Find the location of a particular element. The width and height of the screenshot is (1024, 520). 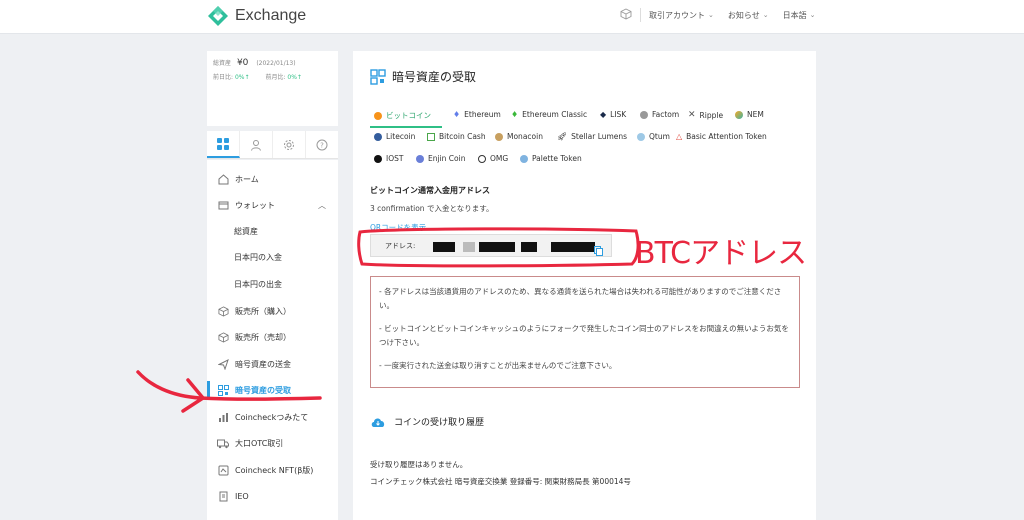

arrow-head-icon is located at coordinates (193, 395).